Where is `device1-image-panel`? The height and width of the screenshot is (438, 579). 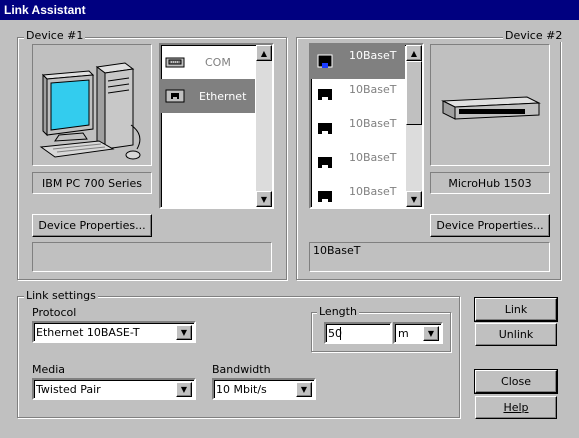 device1-image-panel is located at coordinates (92, 105).